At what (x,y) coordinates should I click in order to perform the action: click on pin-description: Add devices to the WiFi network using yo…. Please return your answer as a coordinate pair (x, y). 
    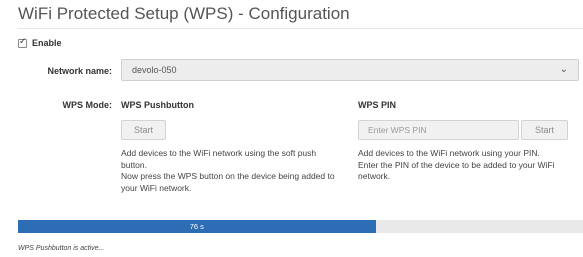
    Looking at the image, I should click on (469, 165).